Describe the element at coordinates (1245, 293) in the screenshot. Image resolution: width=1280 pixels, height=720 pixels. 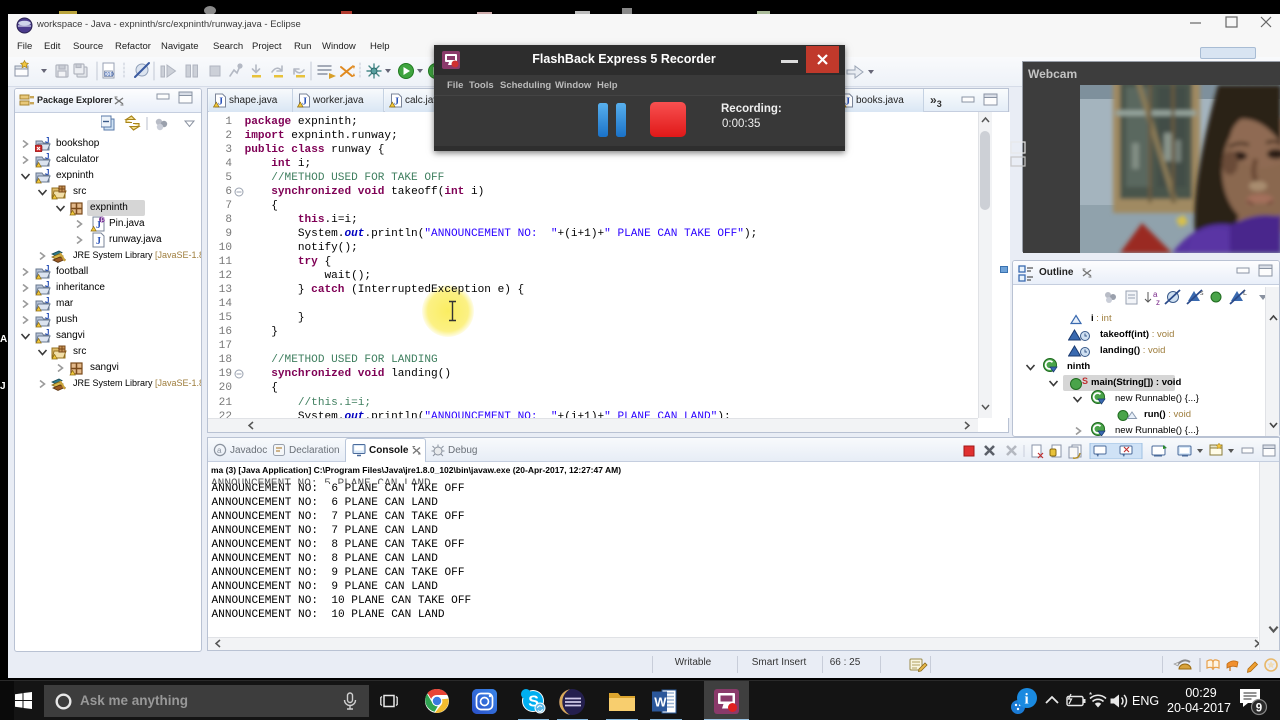
I see `svg-text: L` at that location.